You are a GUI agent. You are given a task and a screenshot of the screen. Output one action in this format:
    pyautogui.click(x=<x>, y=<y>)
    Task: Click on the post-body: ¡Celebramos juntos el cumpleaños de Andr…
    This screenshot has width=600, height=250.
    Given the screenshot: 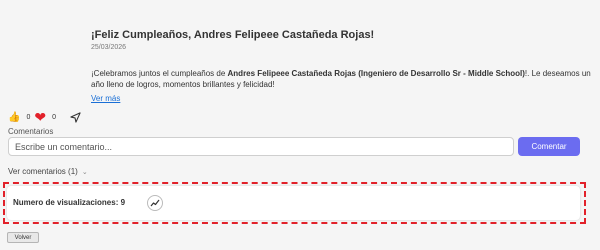 What is the action you would take?
    pyautogui.click(x=341, y=79)
    